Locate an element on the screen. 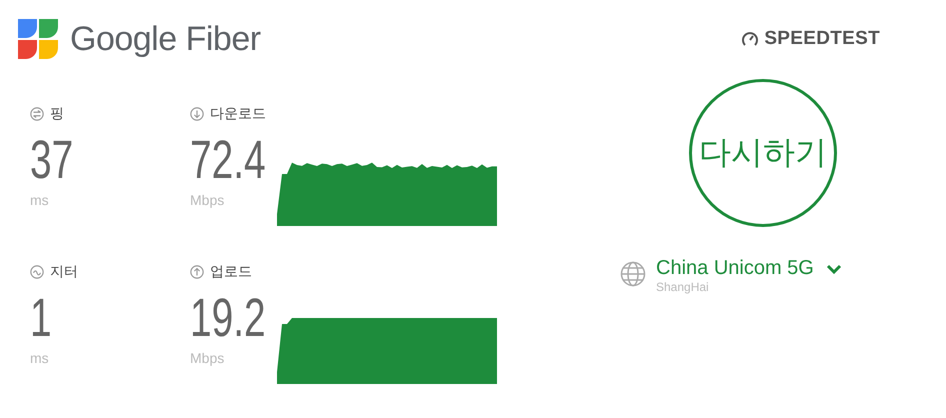  metric-label: 지터 is located at coordinates (64, 272).